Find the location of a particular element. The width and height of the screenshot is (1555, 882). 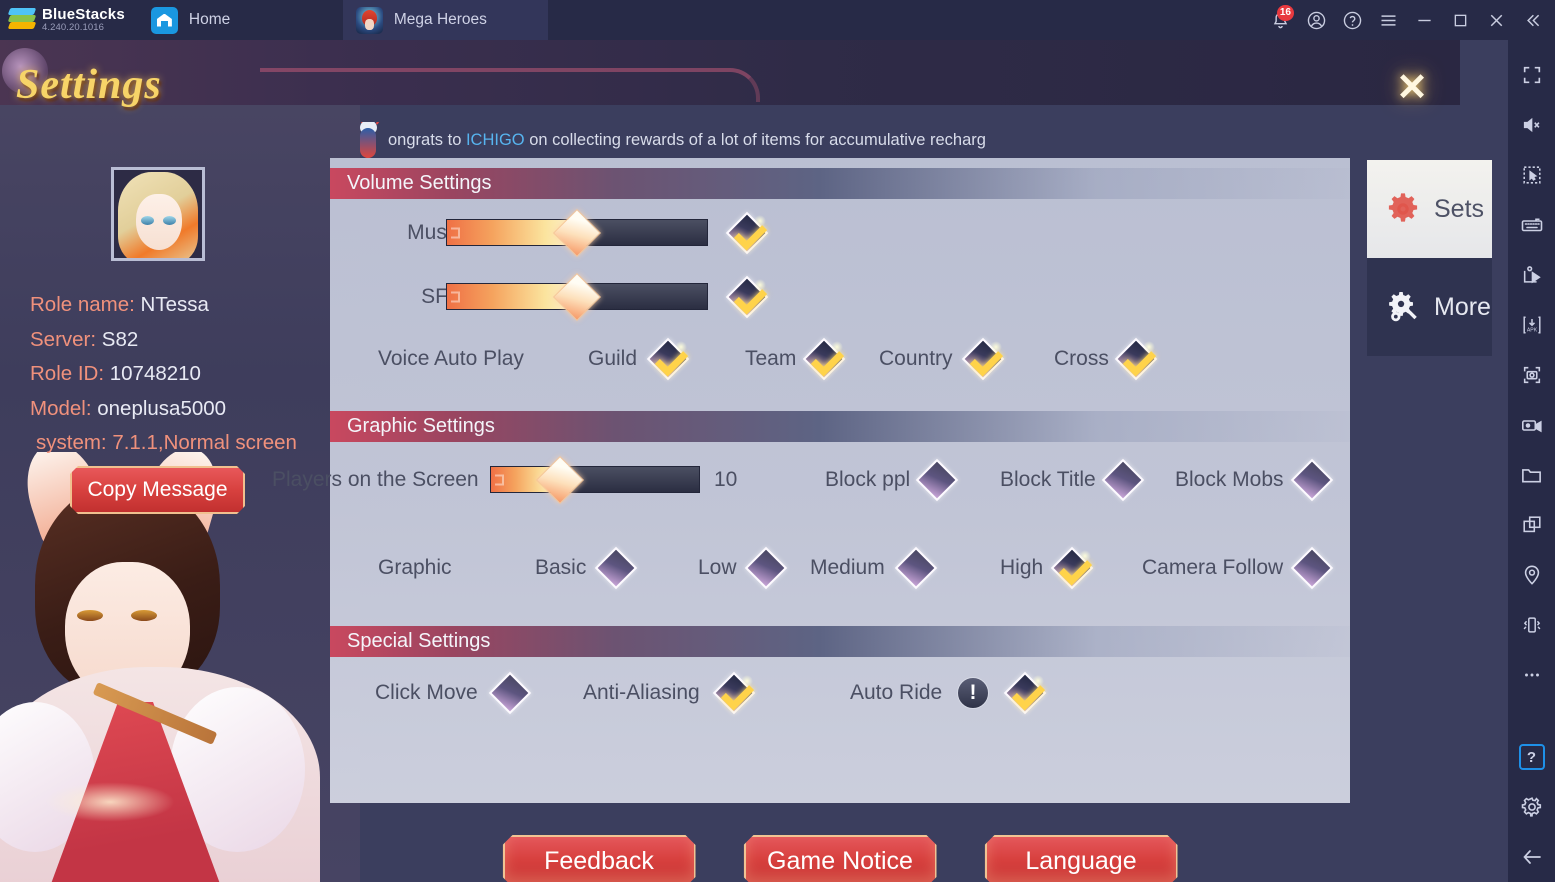

rail-tab-more-label: More is located at coordinates (1462, 306).